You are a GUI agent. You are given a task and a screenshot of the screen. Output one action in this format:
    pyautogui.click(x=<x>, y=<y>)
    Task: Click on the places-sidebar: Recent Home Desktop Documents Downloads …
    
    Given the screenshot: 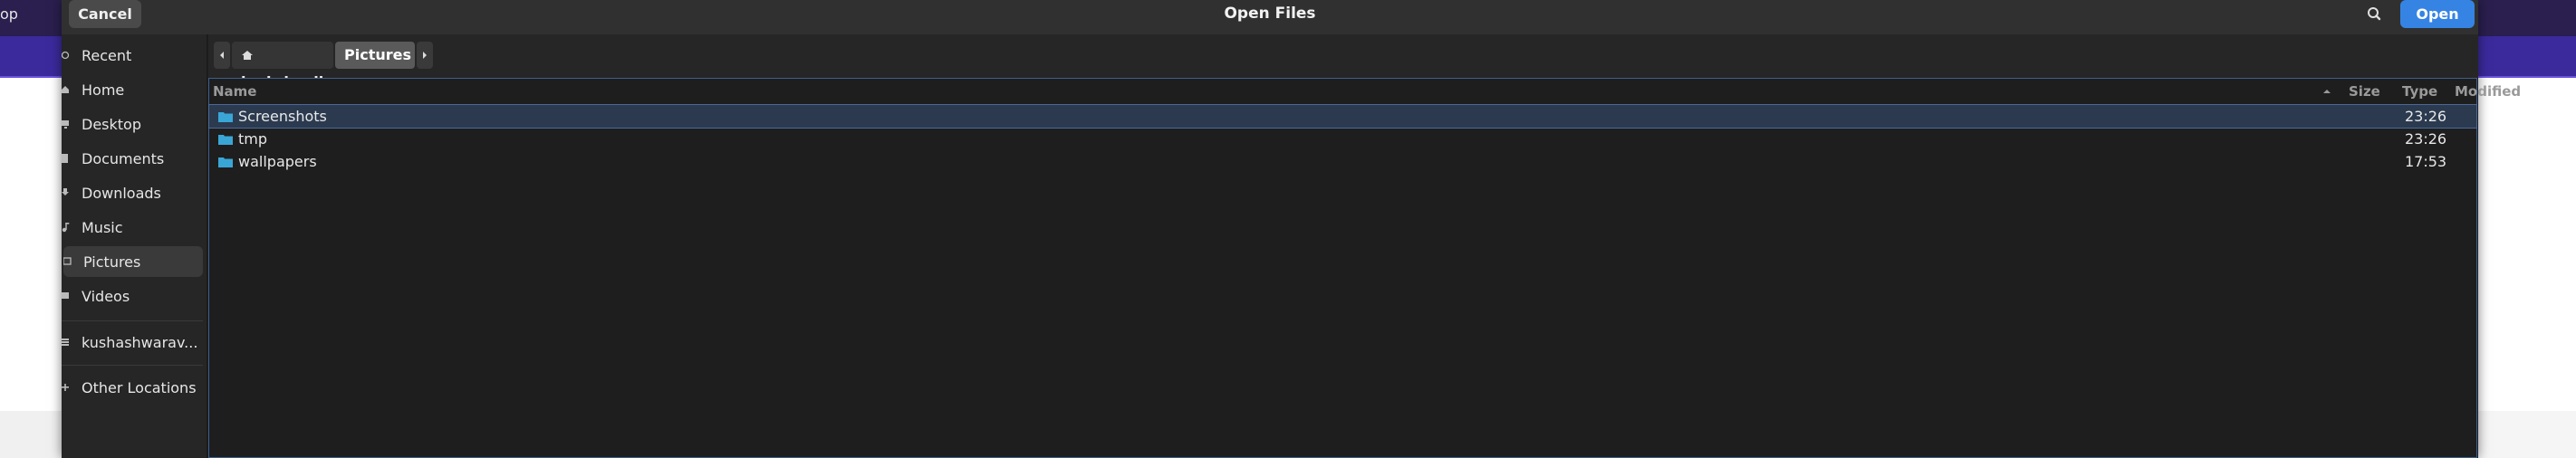 What is the action you would take?
    pyautogui.click(x=134, y=246)
    